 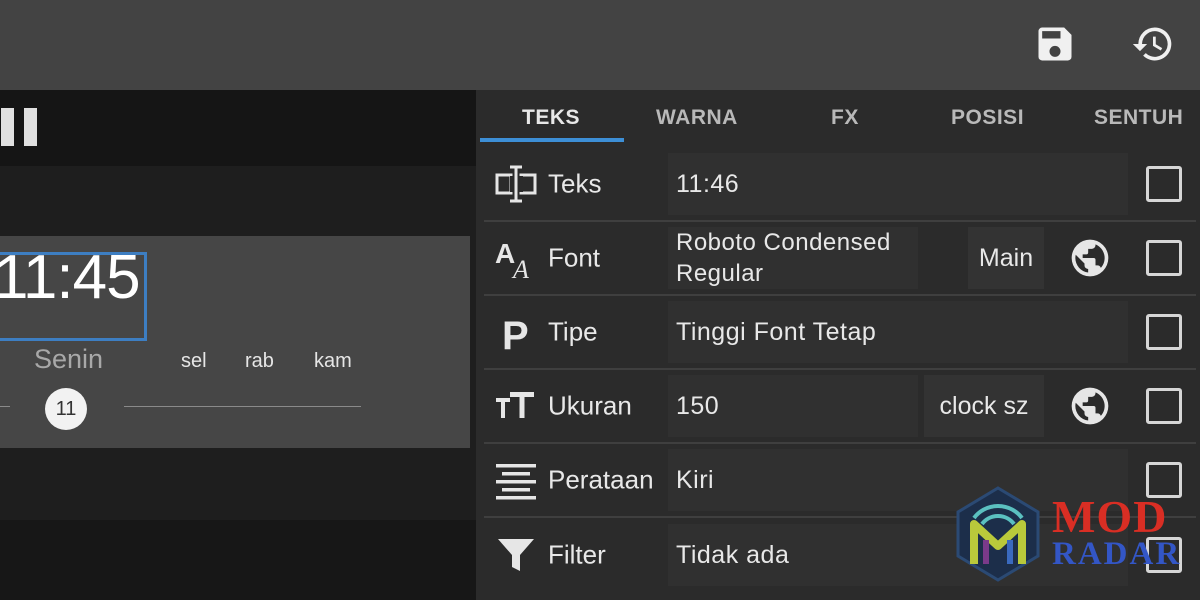 What do you see at coordinates (984, 406) in the screenshot?
I see `size-variable-button: clock sz` at bounding box center [984, 406].